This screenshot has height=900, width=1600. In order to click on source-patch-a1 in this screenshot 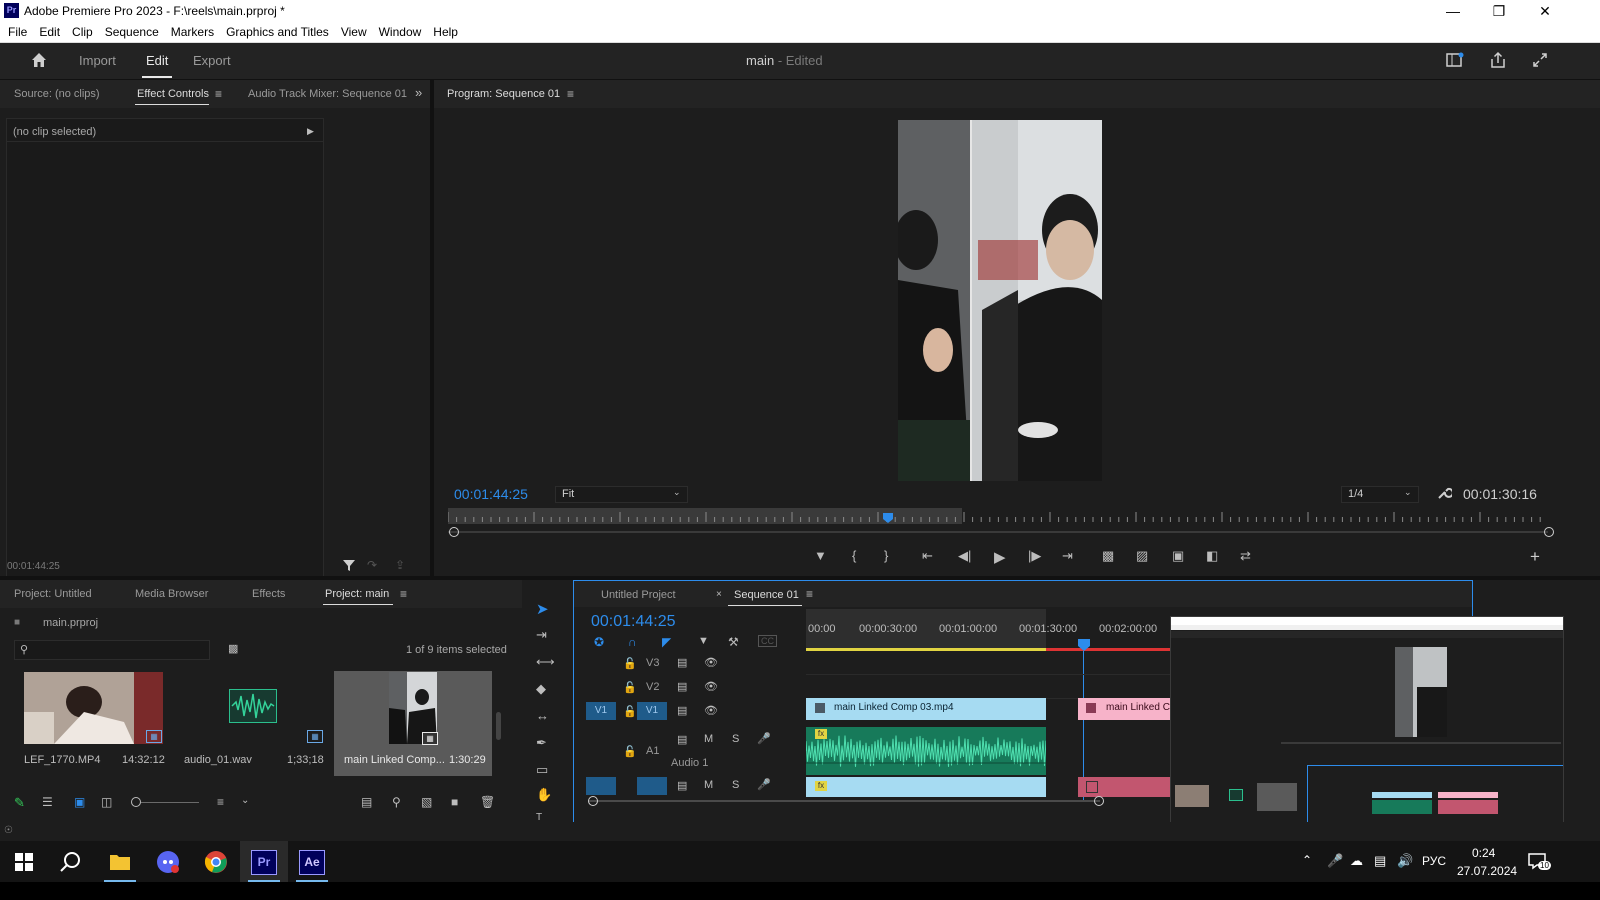, I will do `click(601, 786)`.